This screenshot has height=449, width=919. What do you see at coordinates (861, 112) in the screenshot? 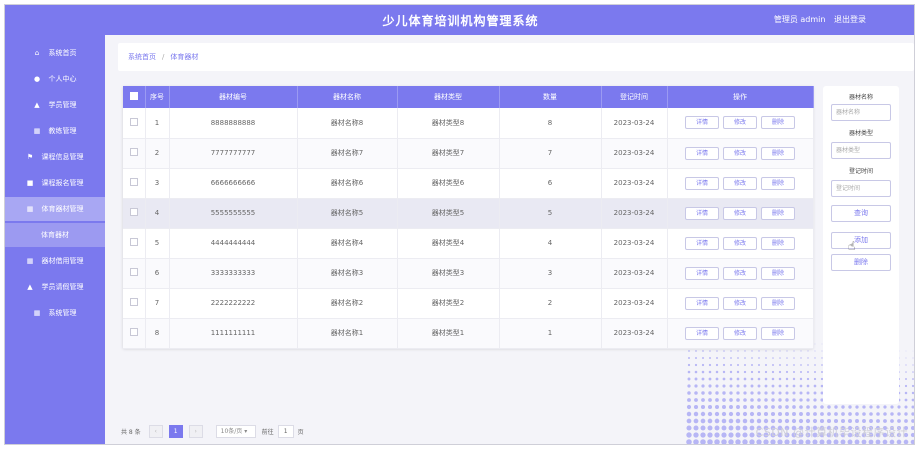
I see `name-search-input: 器材名称` at bounding box center [861, 112].